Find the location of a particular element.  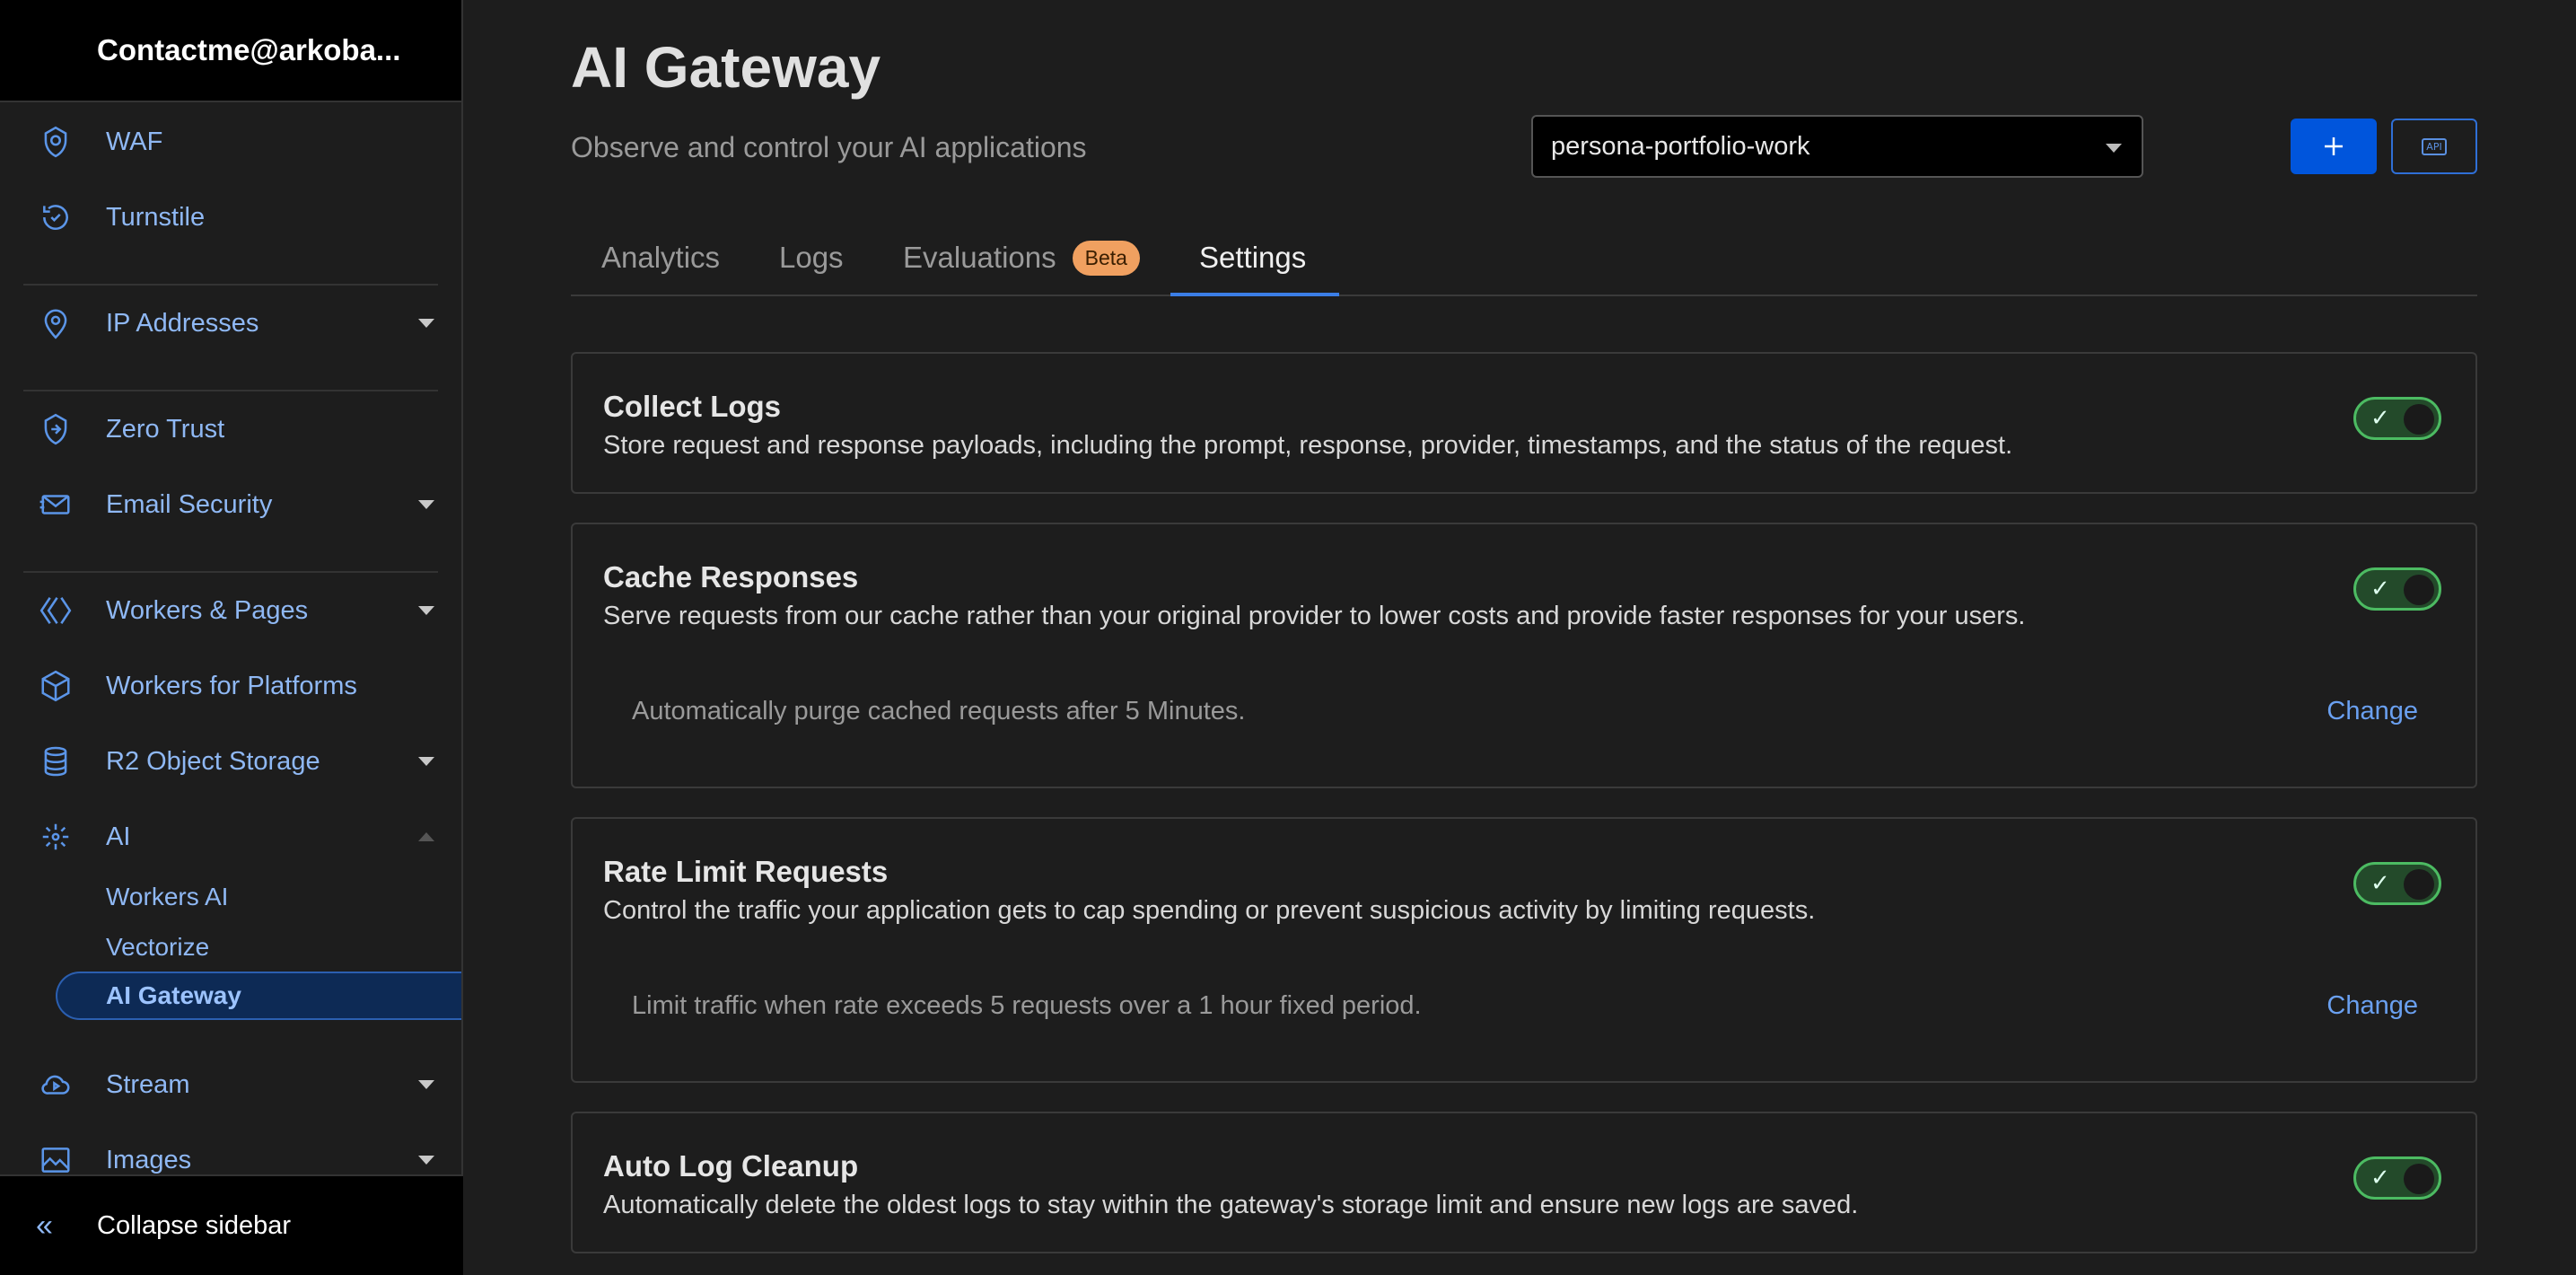

sidebar-item-label: Stream is located at coordinates (148, 1084).